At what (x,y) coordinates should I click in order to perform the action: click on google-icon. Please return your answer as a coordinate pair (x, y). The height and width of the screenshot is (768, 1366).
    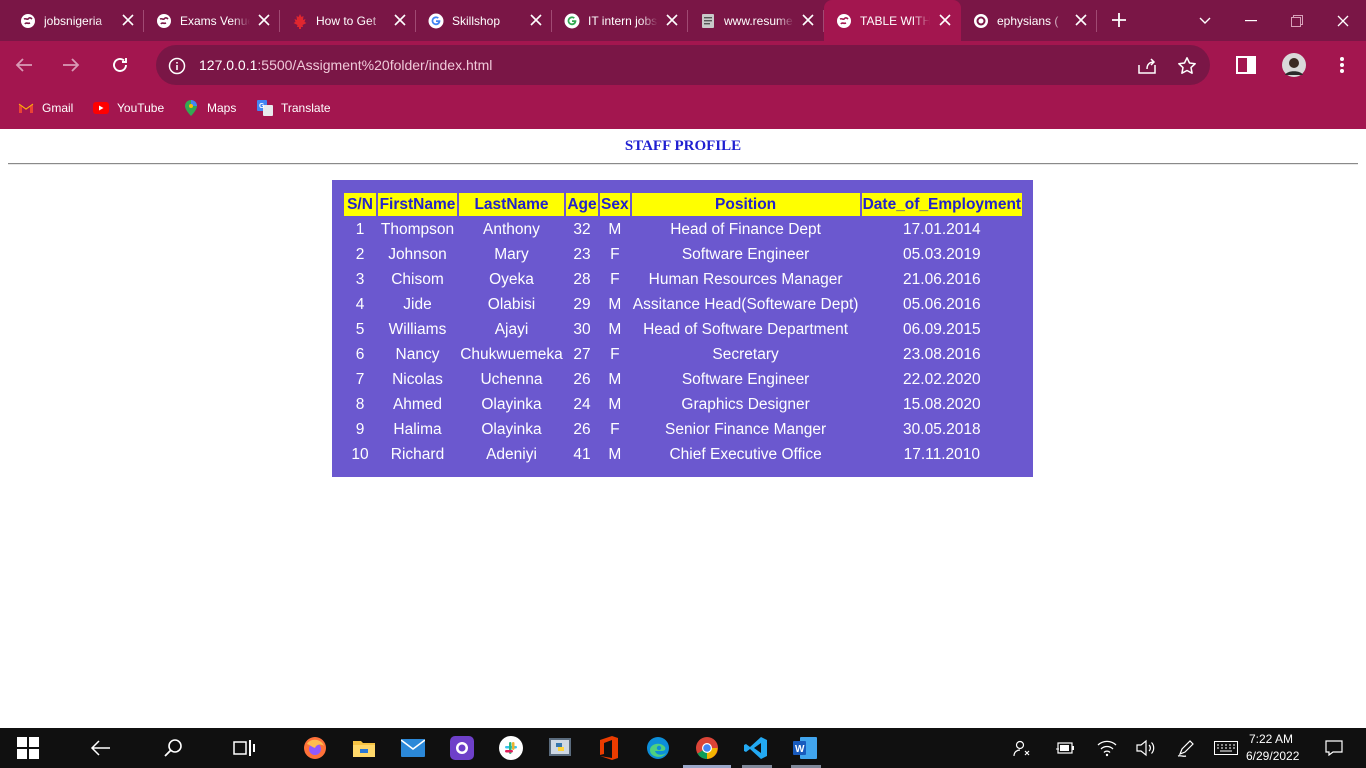
    Looking at the image, I should click on (436, 21).